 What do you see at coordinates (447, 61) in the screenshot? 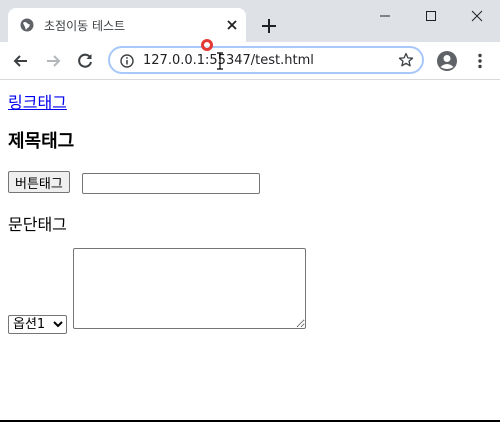
I see `profile-avatar-icon` at bounding box center [447, 61].